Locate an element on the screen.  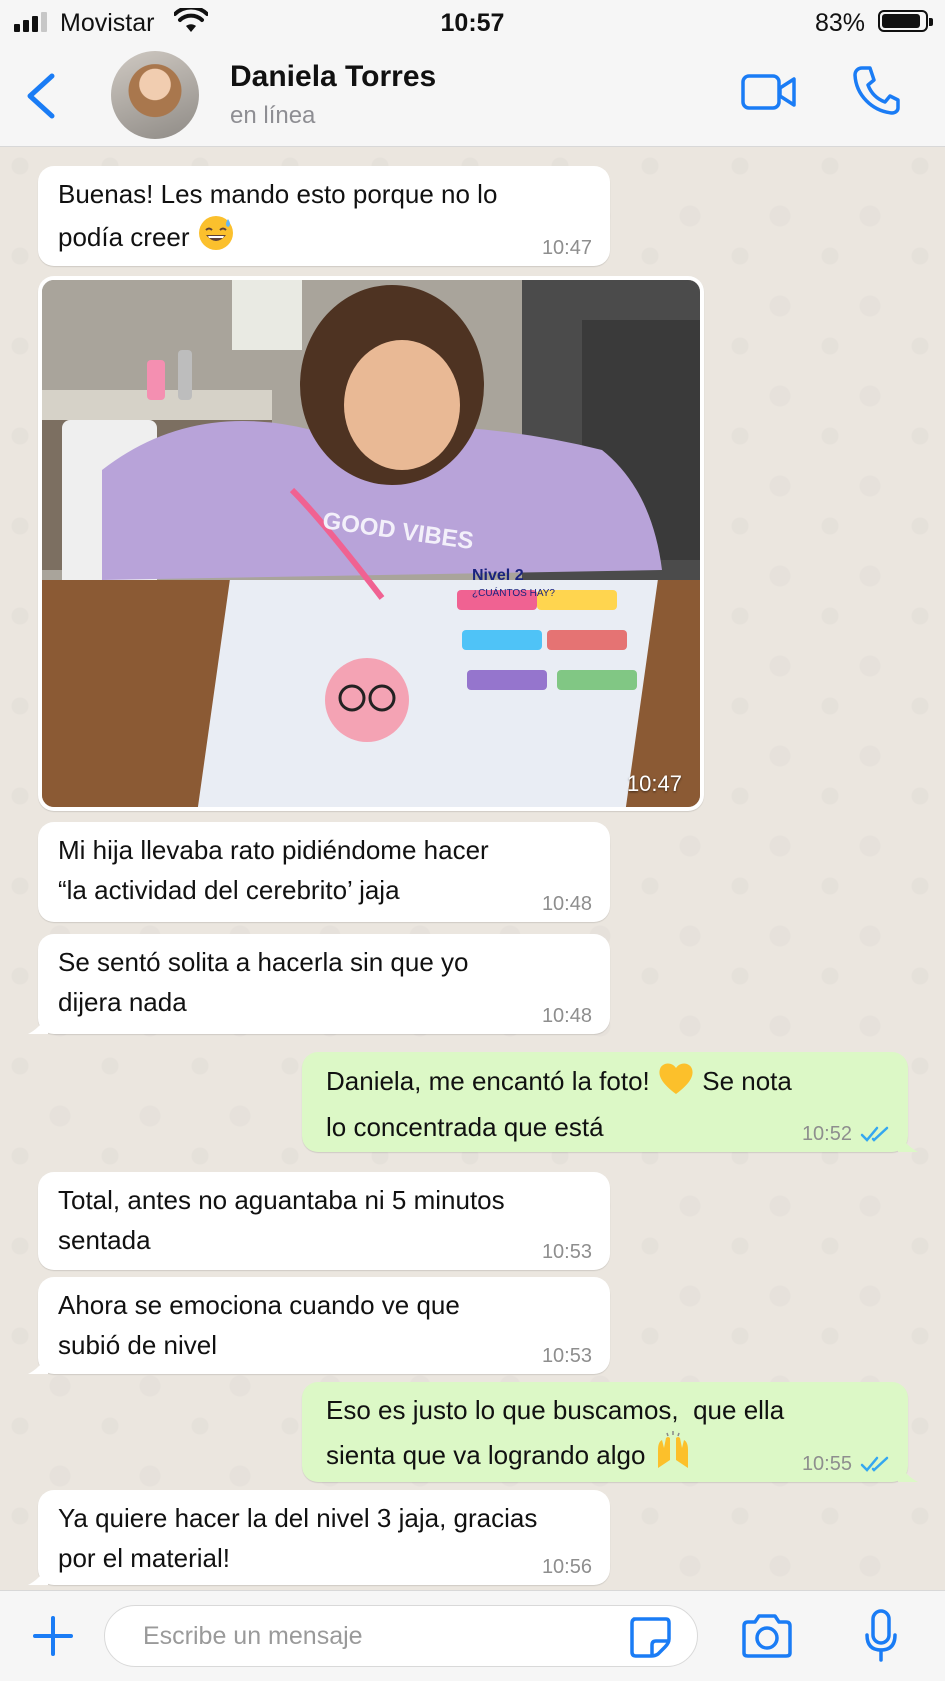
contact-name: Daniela Torres is located at coordinates (333, 77).